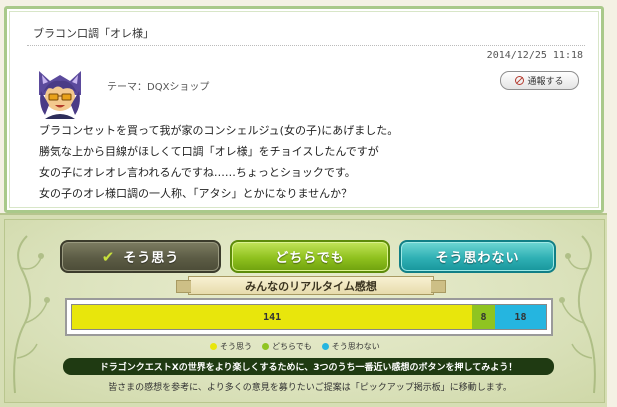  I want to click on title-divider, so click(306, 45).